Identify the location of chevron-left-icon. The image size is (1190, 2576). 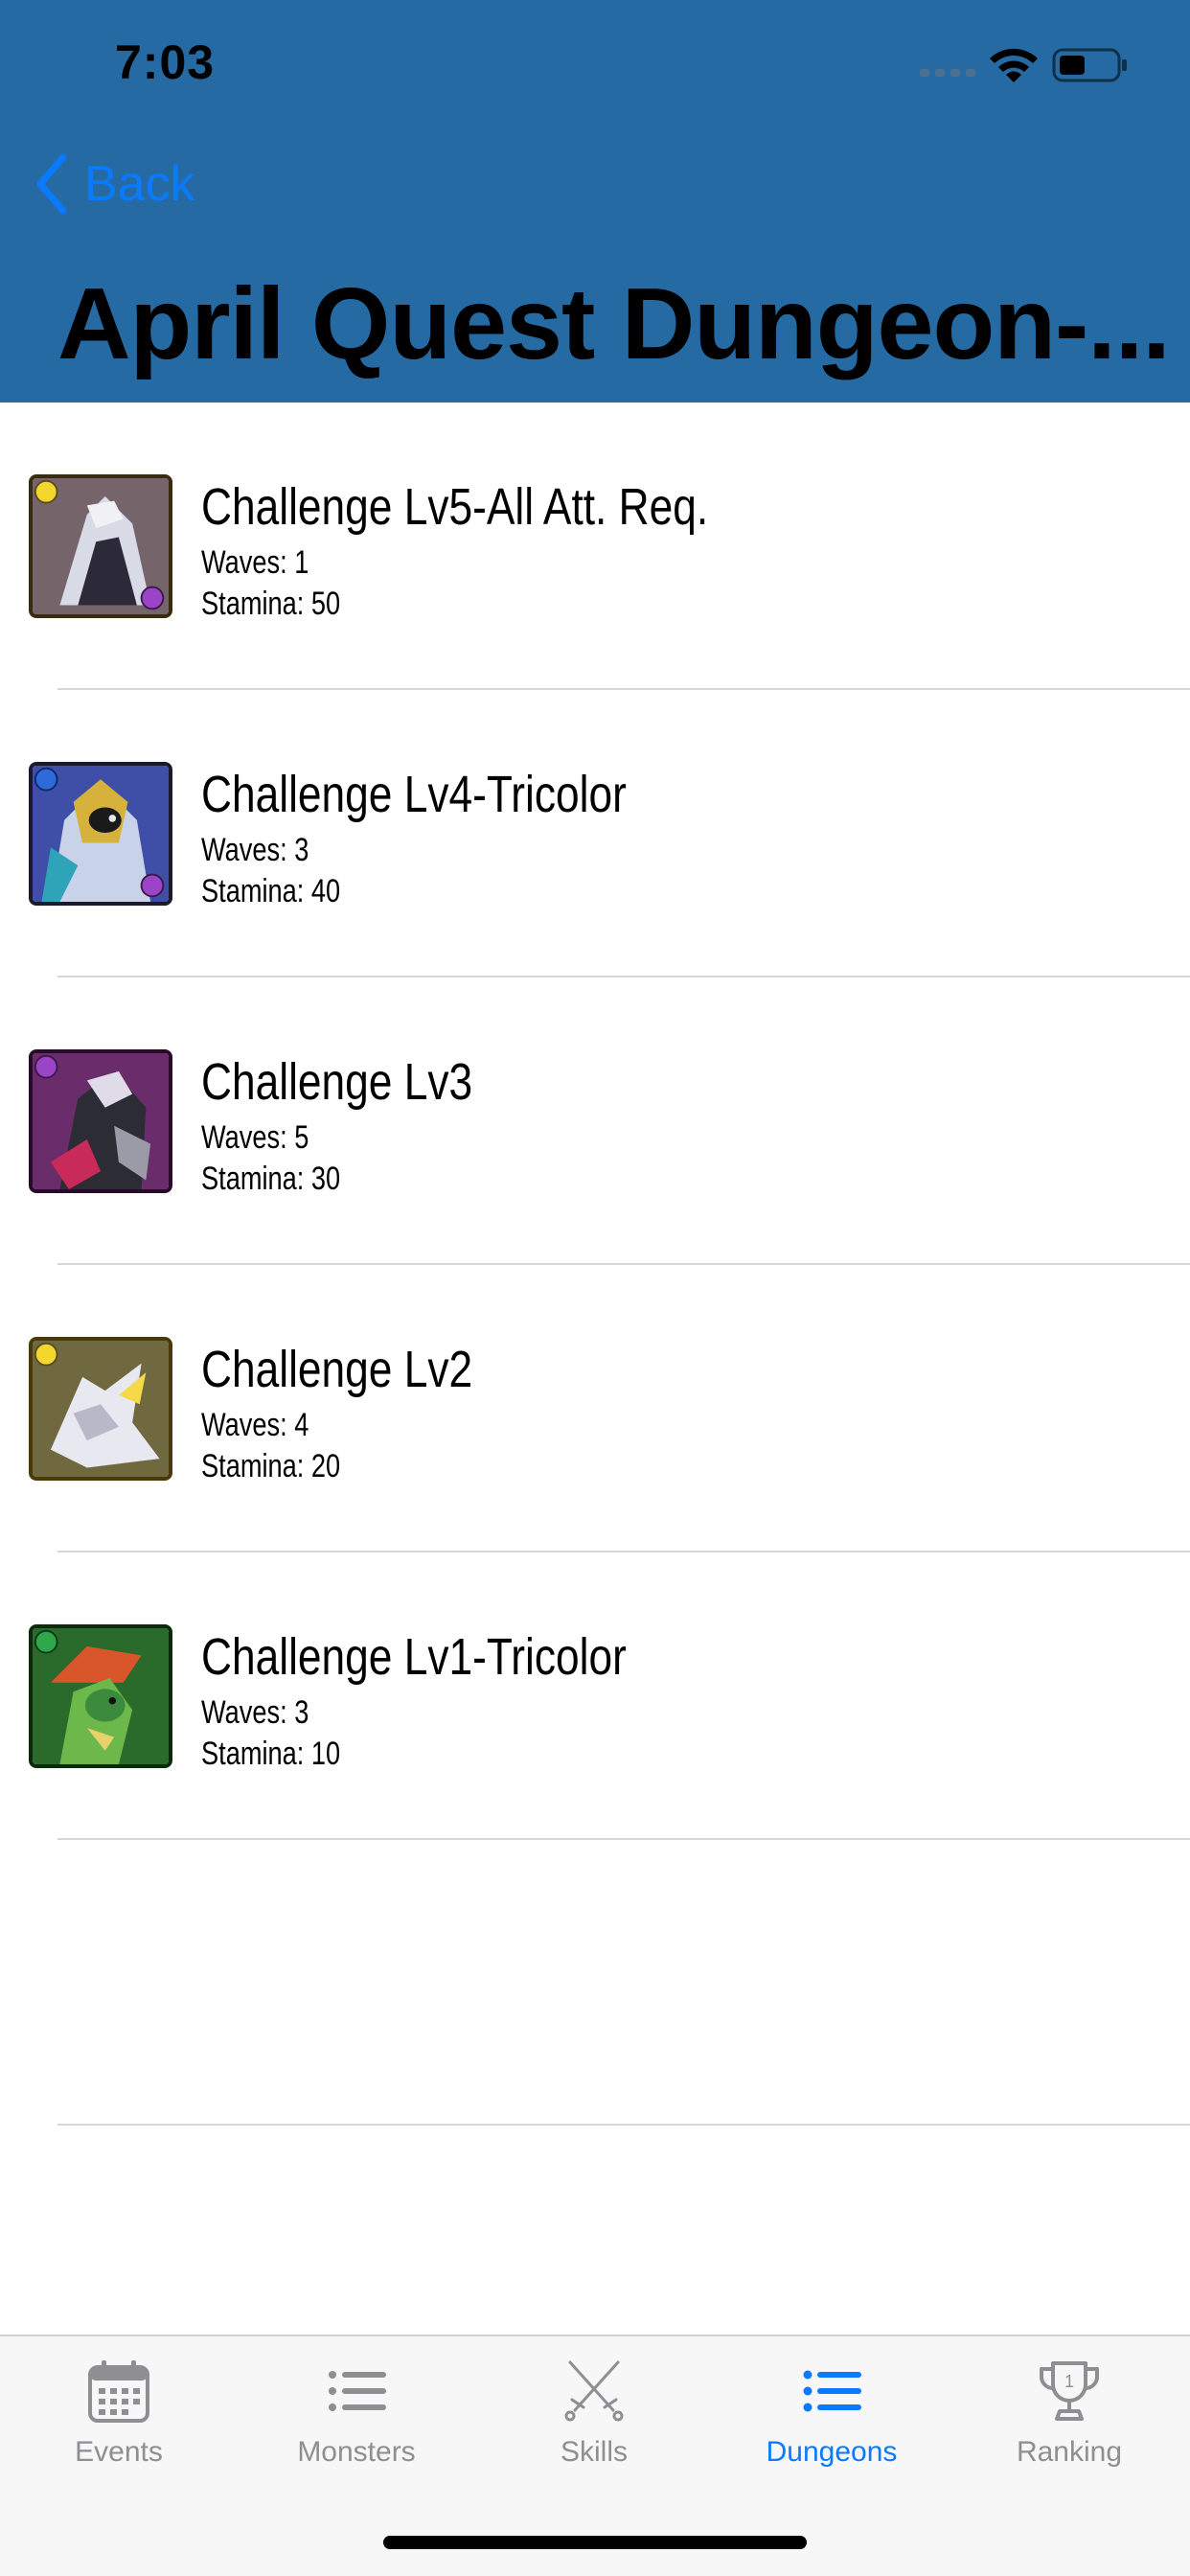
(52, 184).